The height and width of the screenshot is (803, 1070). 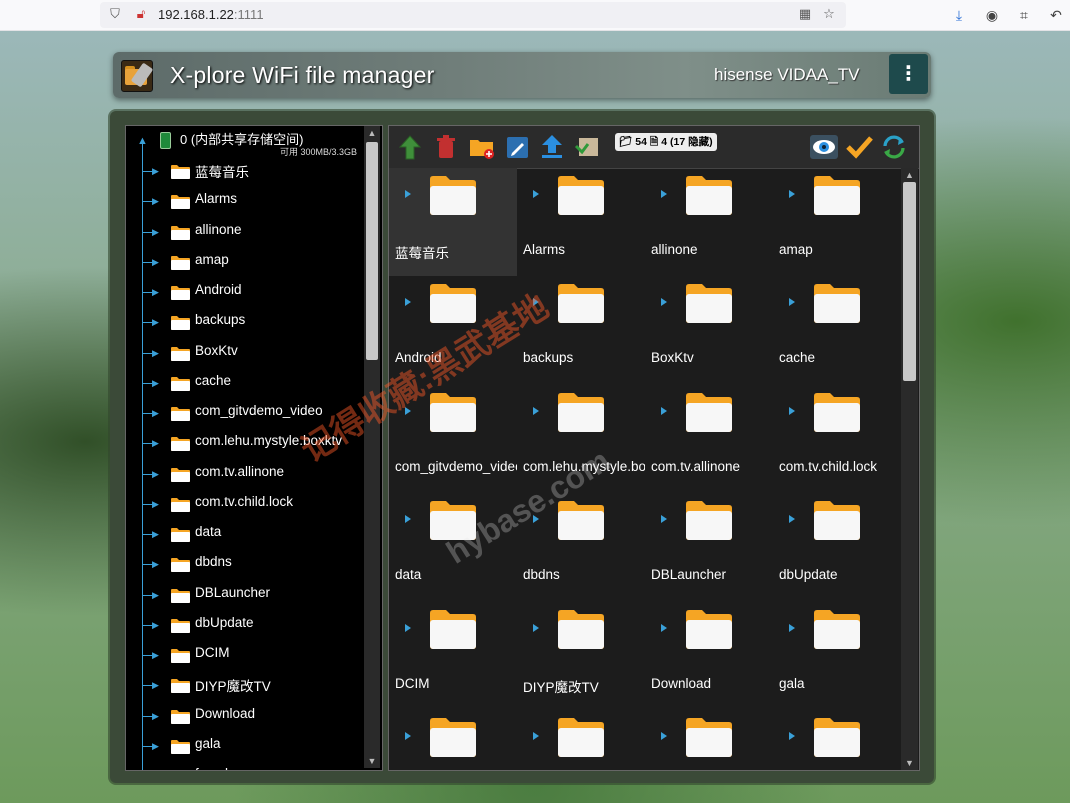 What do you see at coordinates (518, 147) in the screenshot?
I see `rename-edit-icon` at bounding box center [518, 147].